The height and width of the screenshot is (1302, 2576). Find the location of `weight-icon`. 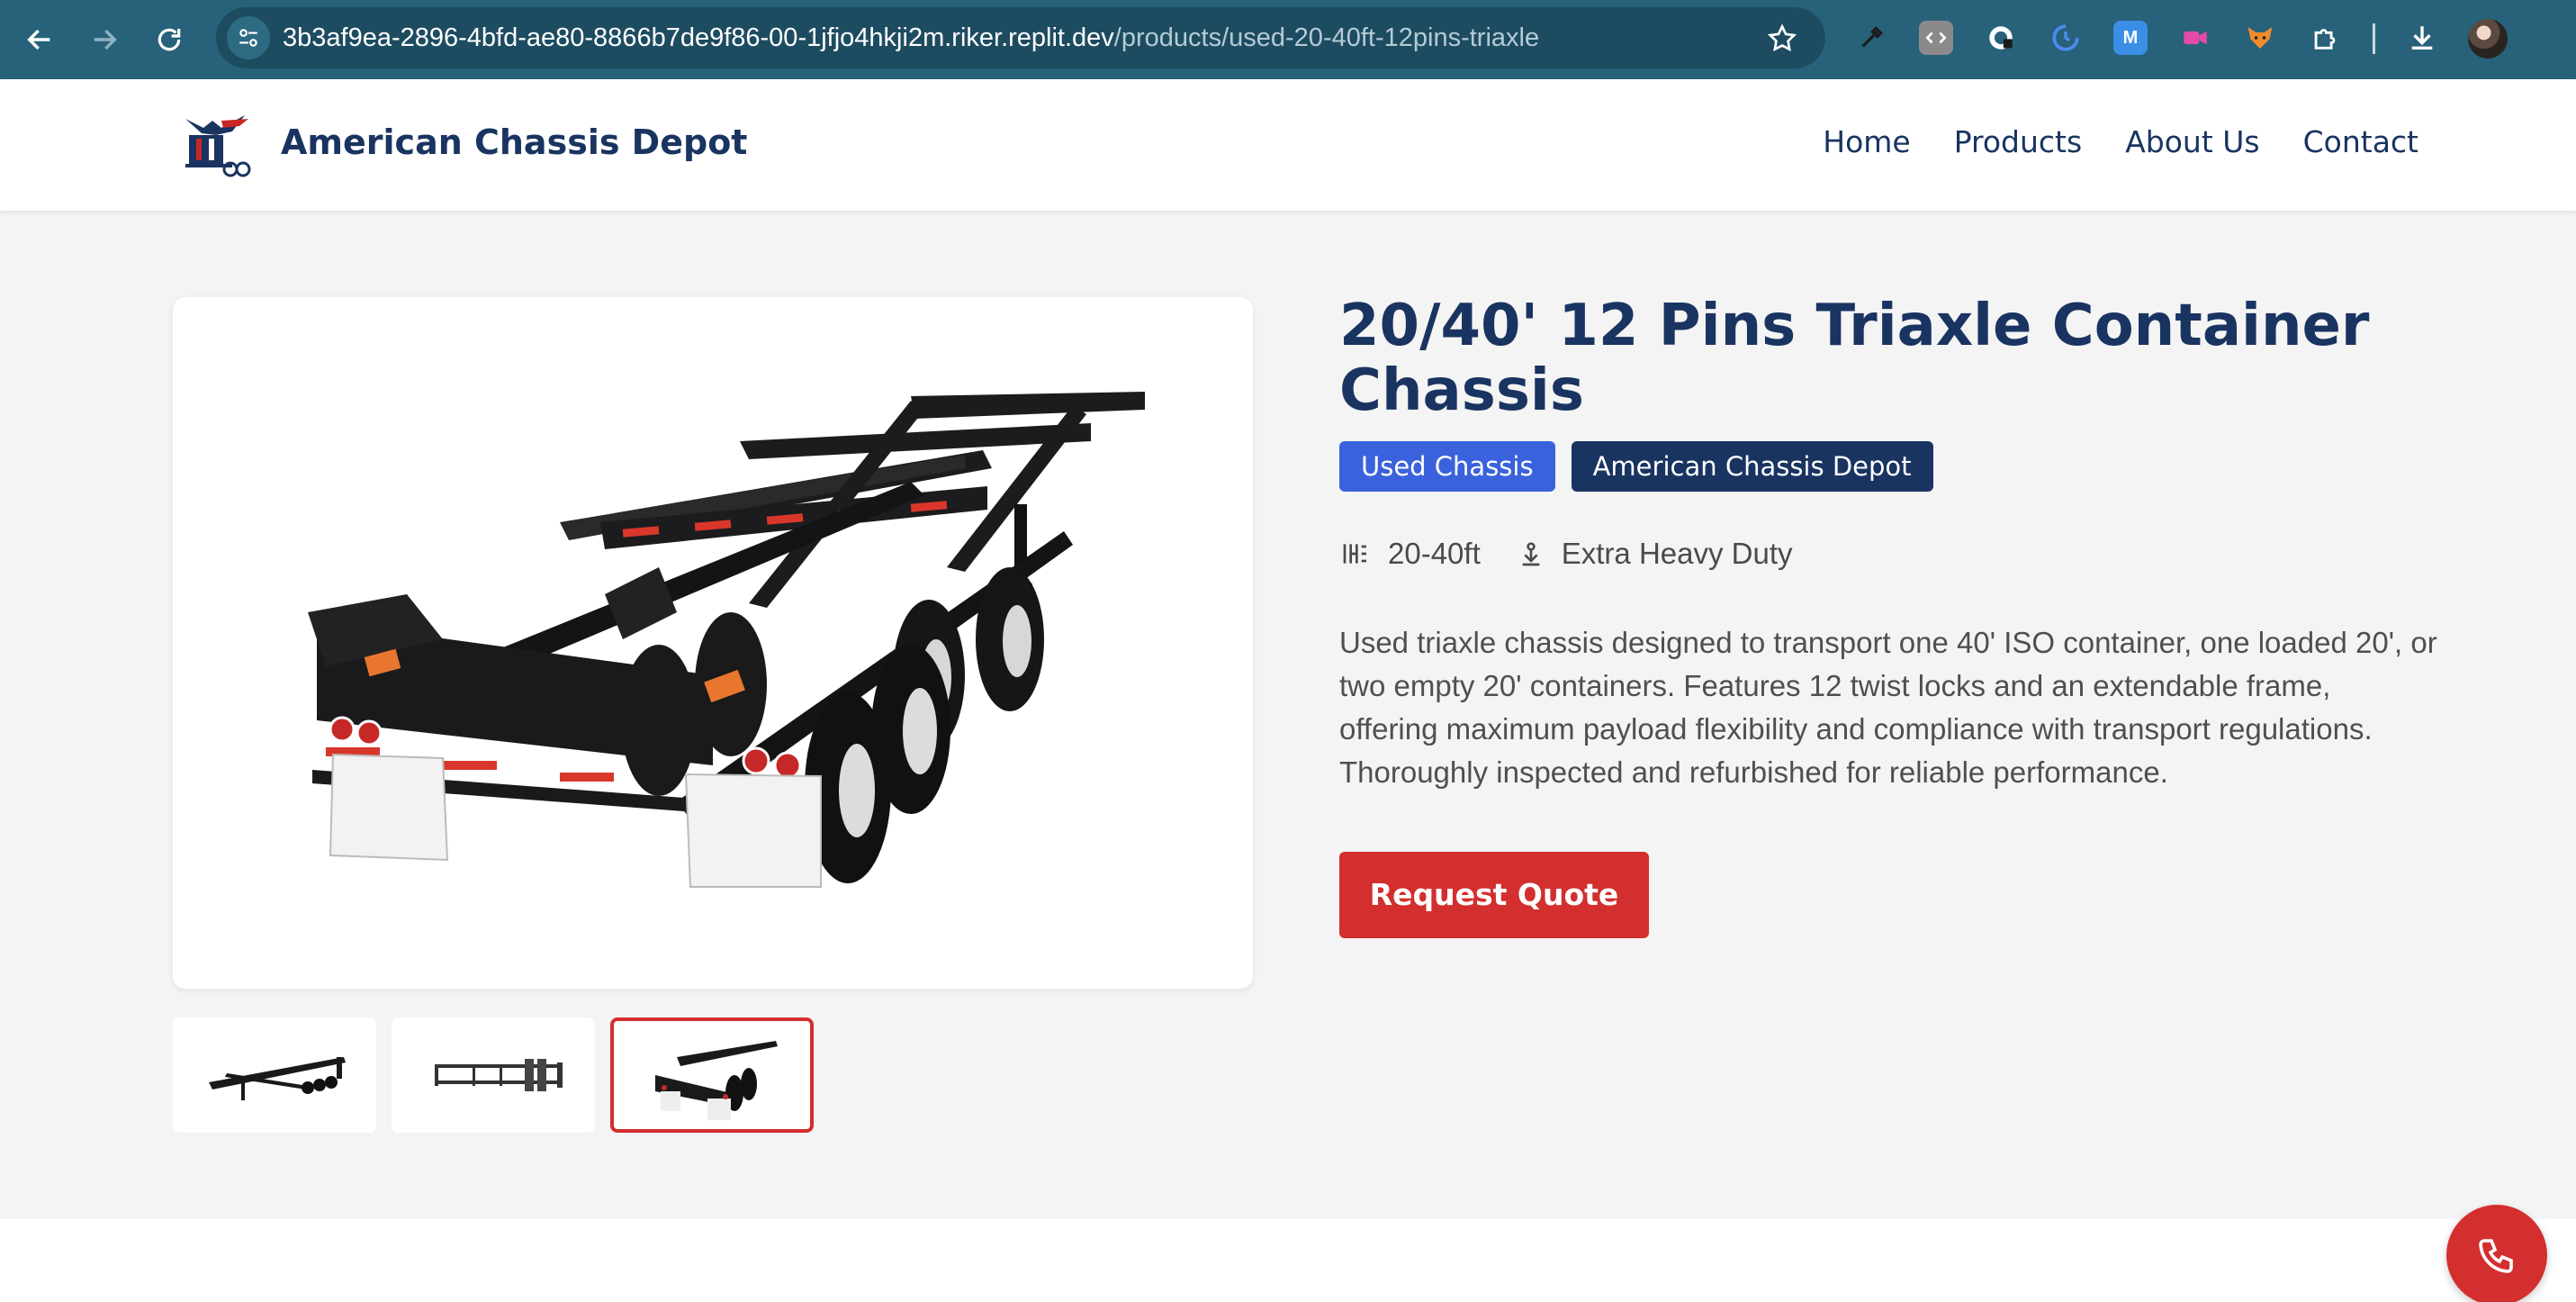

weight-icon is located at coordinates (1531, 554).